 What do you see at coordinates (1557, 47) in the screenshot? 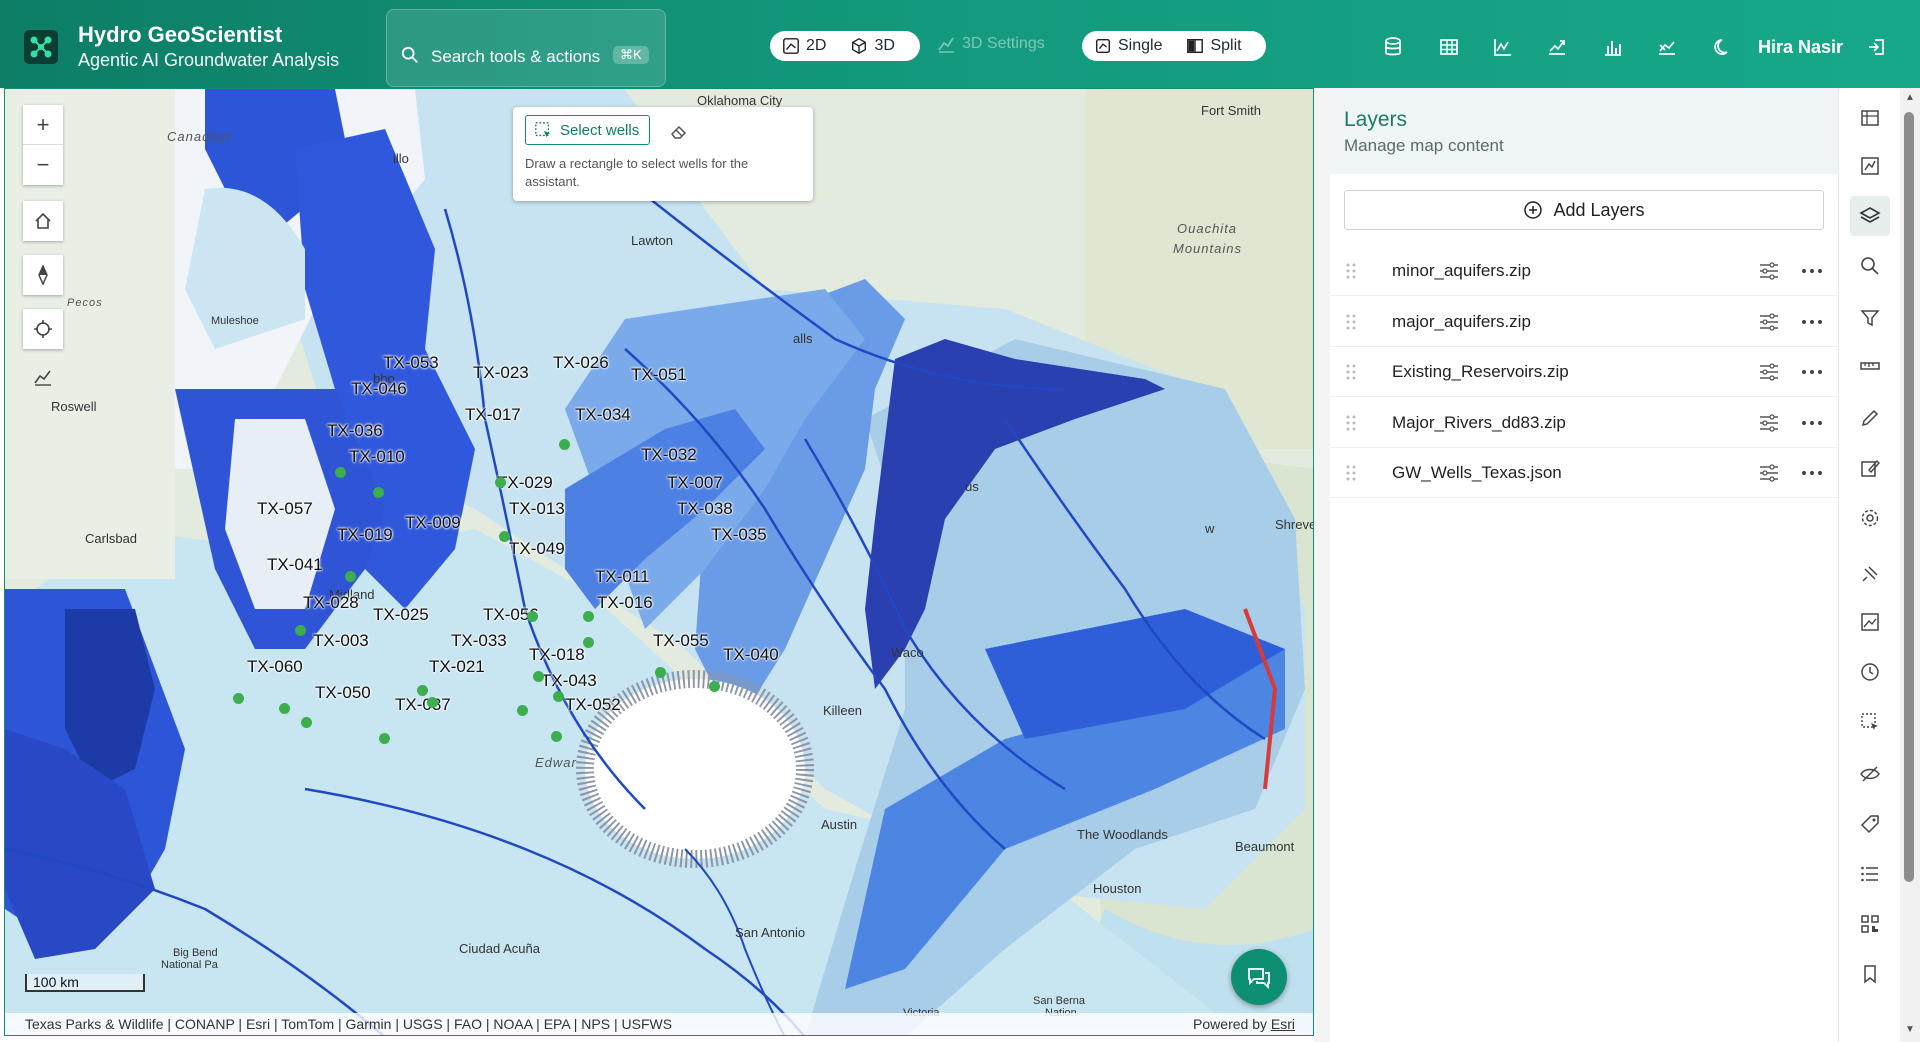
I see `trend-chart-icon` at bounding box center [1557, 47].